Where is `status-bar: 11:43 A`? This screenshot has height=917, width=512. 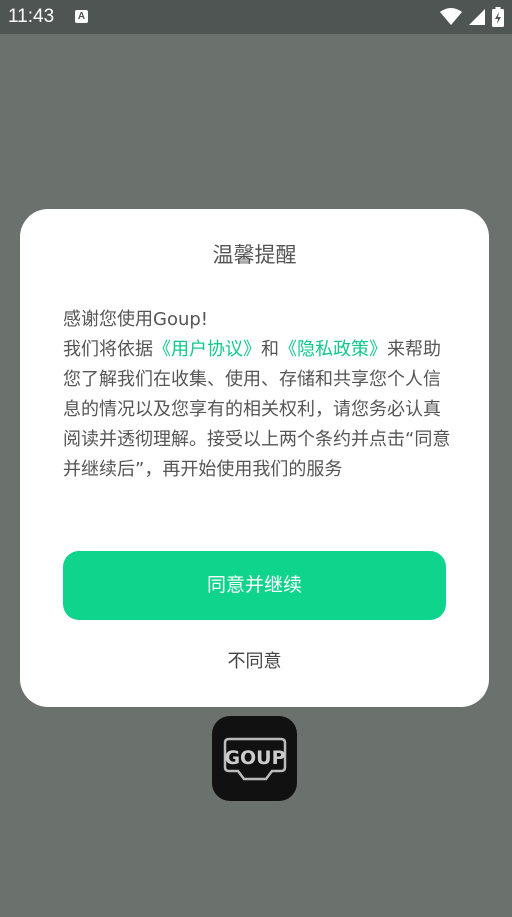 status-bar: 11:43 A is located at coordinates (256, 17).